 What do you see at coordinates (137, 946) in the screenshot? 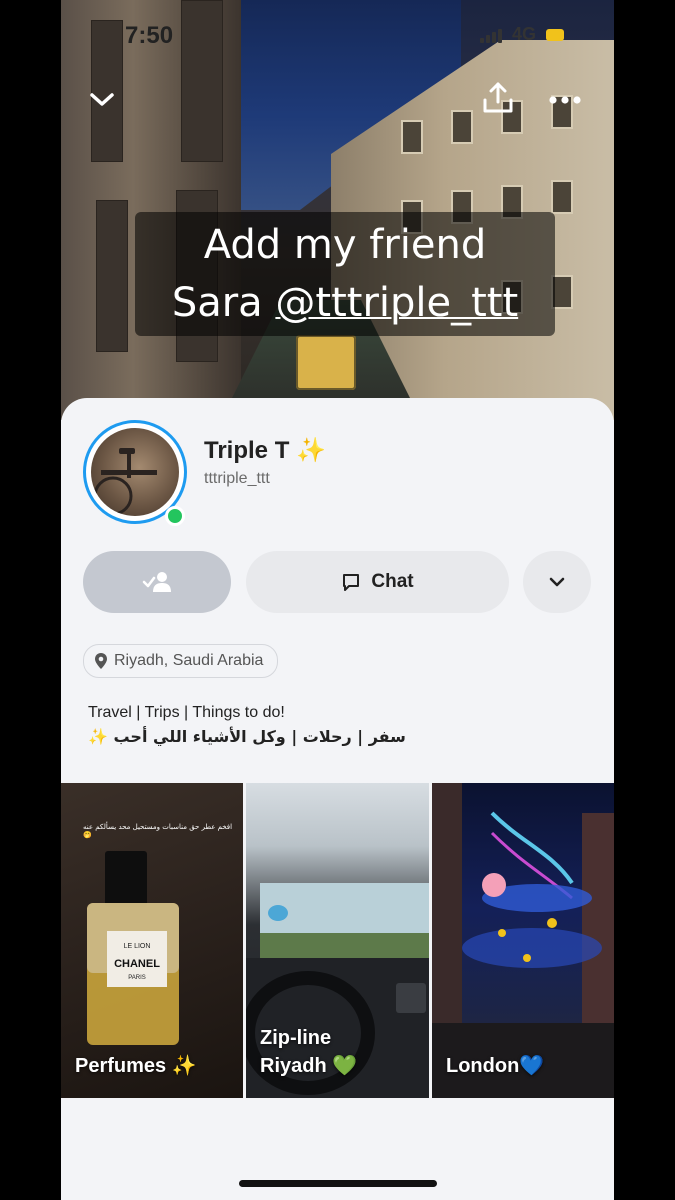
I see `svg-text: LE LION` at bounding box center [137, 946].